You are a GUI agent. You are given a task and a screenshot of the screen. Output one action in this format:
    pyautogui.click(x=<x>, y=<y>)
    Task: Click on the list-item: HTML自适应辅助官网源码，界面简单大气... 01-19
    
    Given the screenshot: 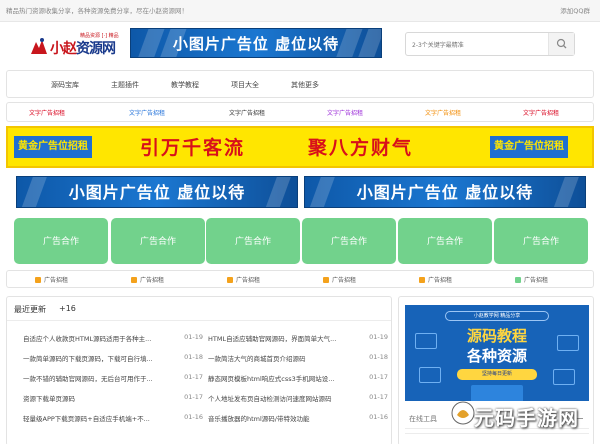 What is the action you would take?
    pyautogui.click(x=298, y=343)
    